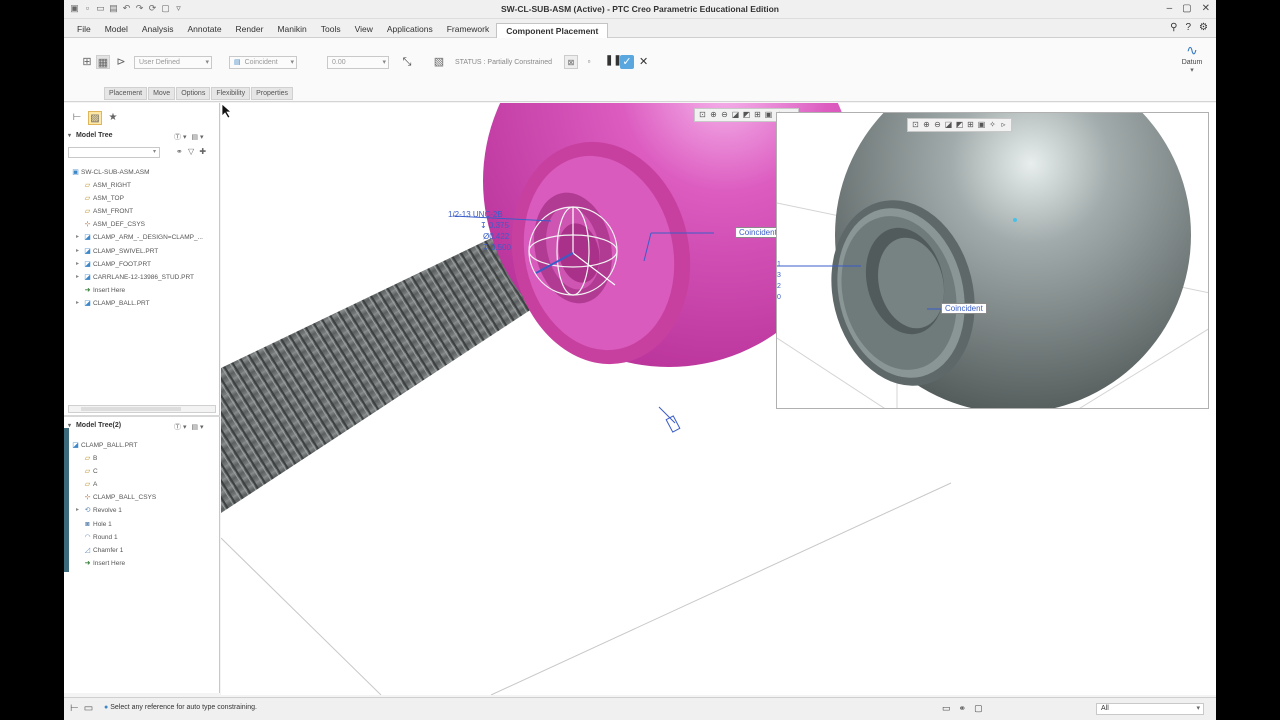 The width and height of the screenshot is (1280, 720). Describe the element at coordinates (1186, 8) in the screenshot. I see `maximize-button: ▢` at that location.